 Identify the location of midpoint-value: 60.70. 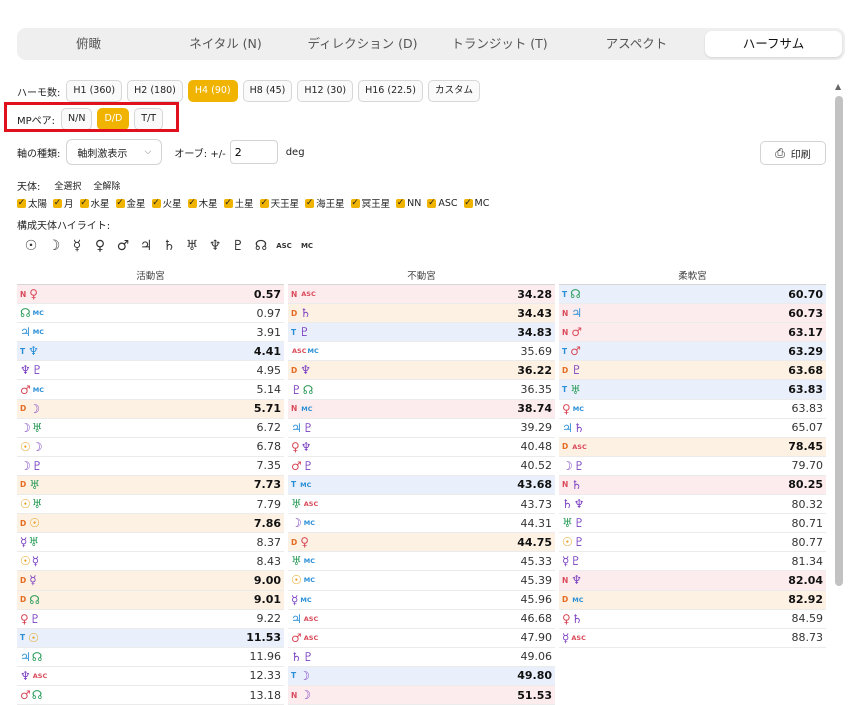
(805, 294).